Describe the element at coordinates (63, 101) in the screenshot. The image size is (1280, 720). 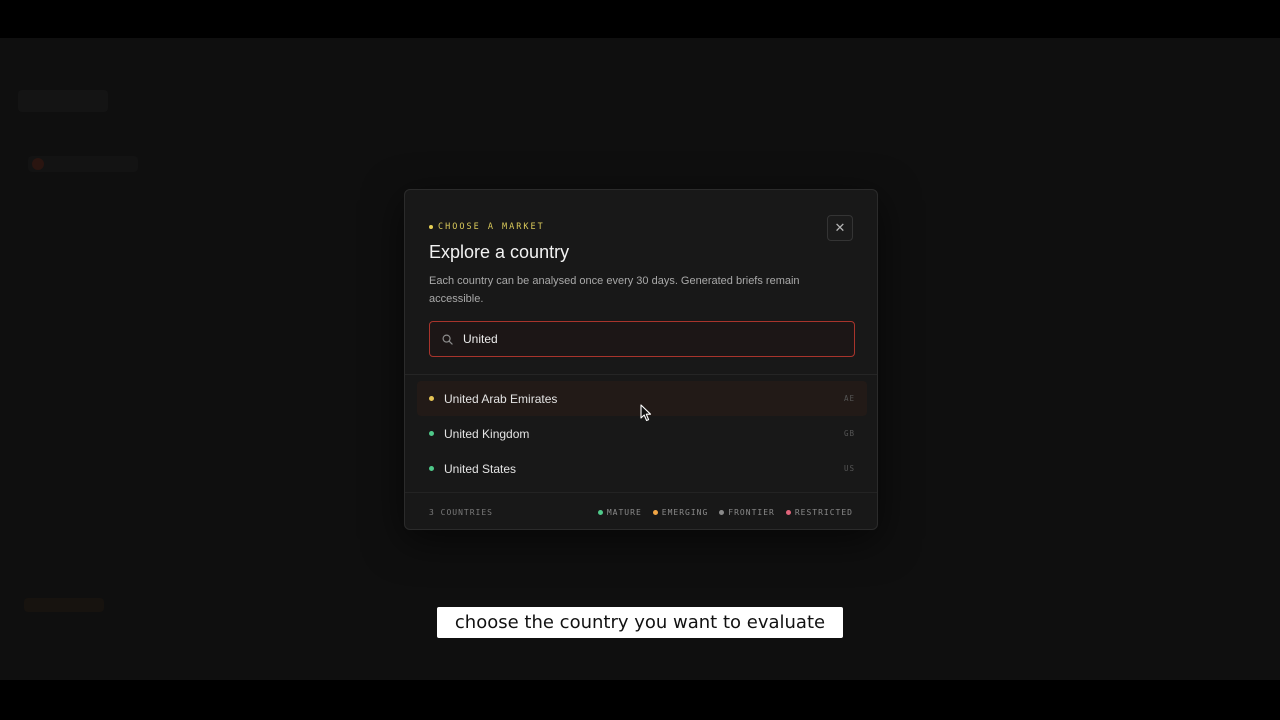
I see `app-title-placeholder` at that location.